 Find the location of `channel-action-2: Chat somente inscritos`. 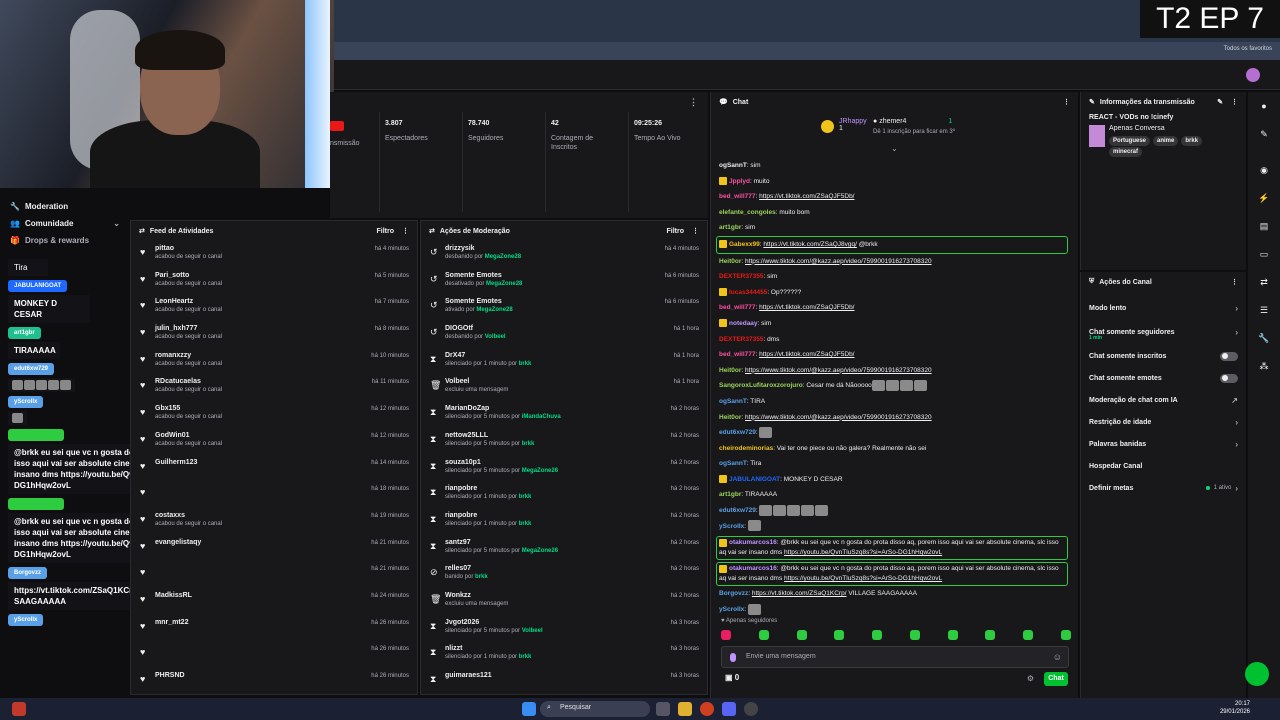

channel-action-2: Chat somente inscritos is located at coordinates (1163, 356).